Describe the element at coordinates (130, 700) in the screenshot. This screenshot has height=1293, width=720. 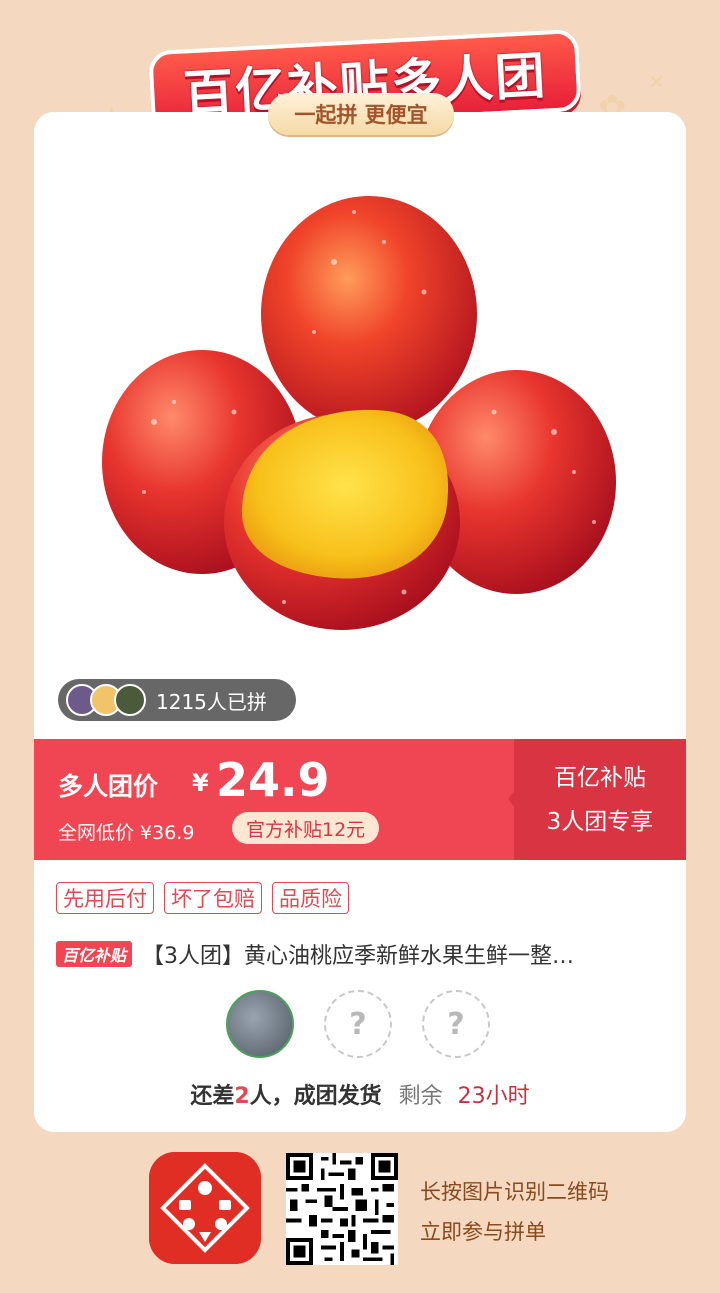
I see `avatar` at that location.